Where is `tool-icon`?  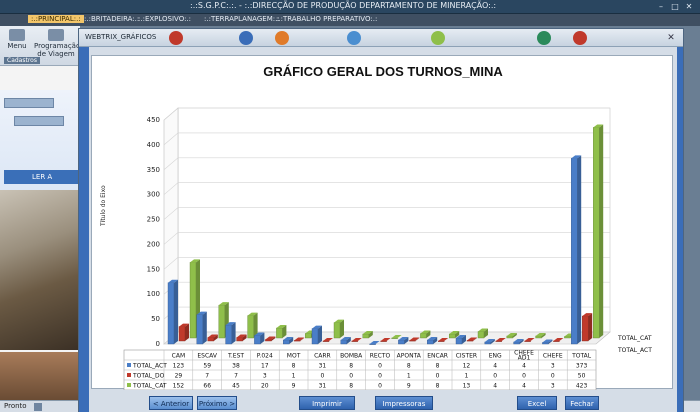
tool-icon is located at coordinates (438, 38).